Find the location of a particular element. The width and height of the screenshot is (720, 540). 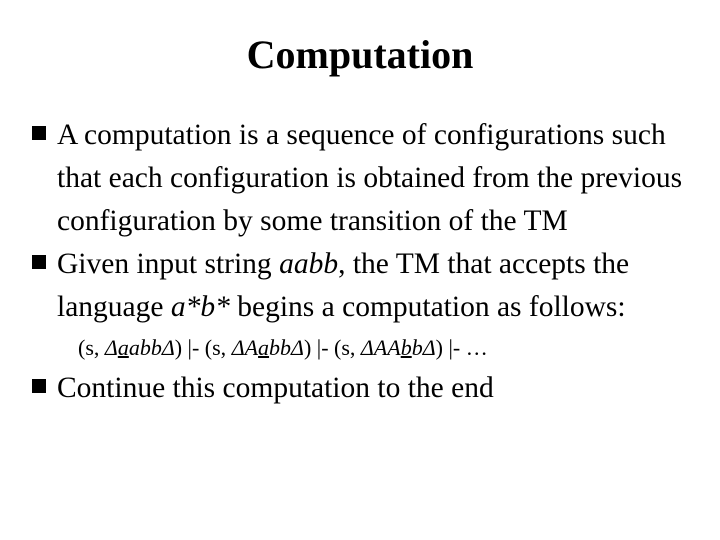

config-rest-3: b is located at coordinates (417, 347).